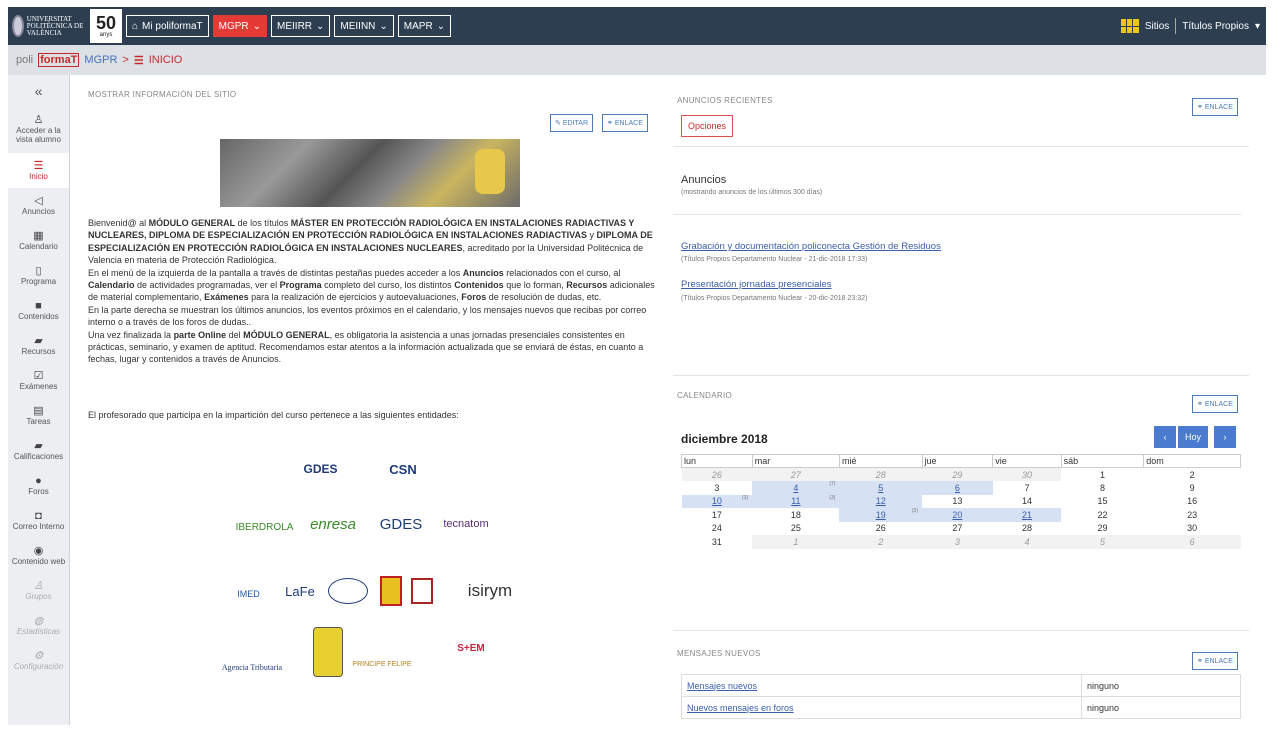 This screenshot has width=1274, height=732. I want to click on sidebar-item-label: Grupos, so click(38, 596).